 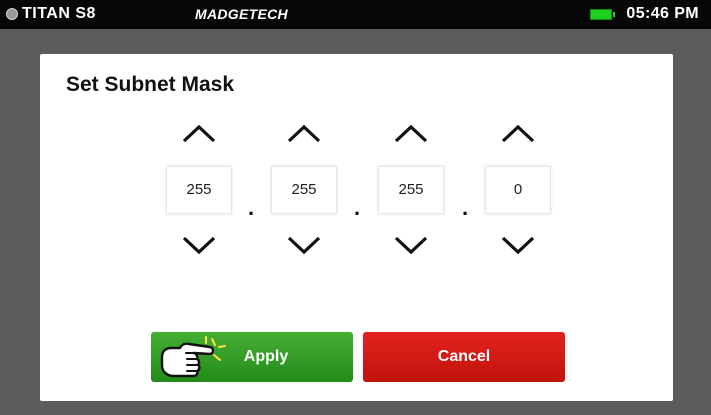 I want to click on cancel-button: Cancel, so click(x=464, y=357).